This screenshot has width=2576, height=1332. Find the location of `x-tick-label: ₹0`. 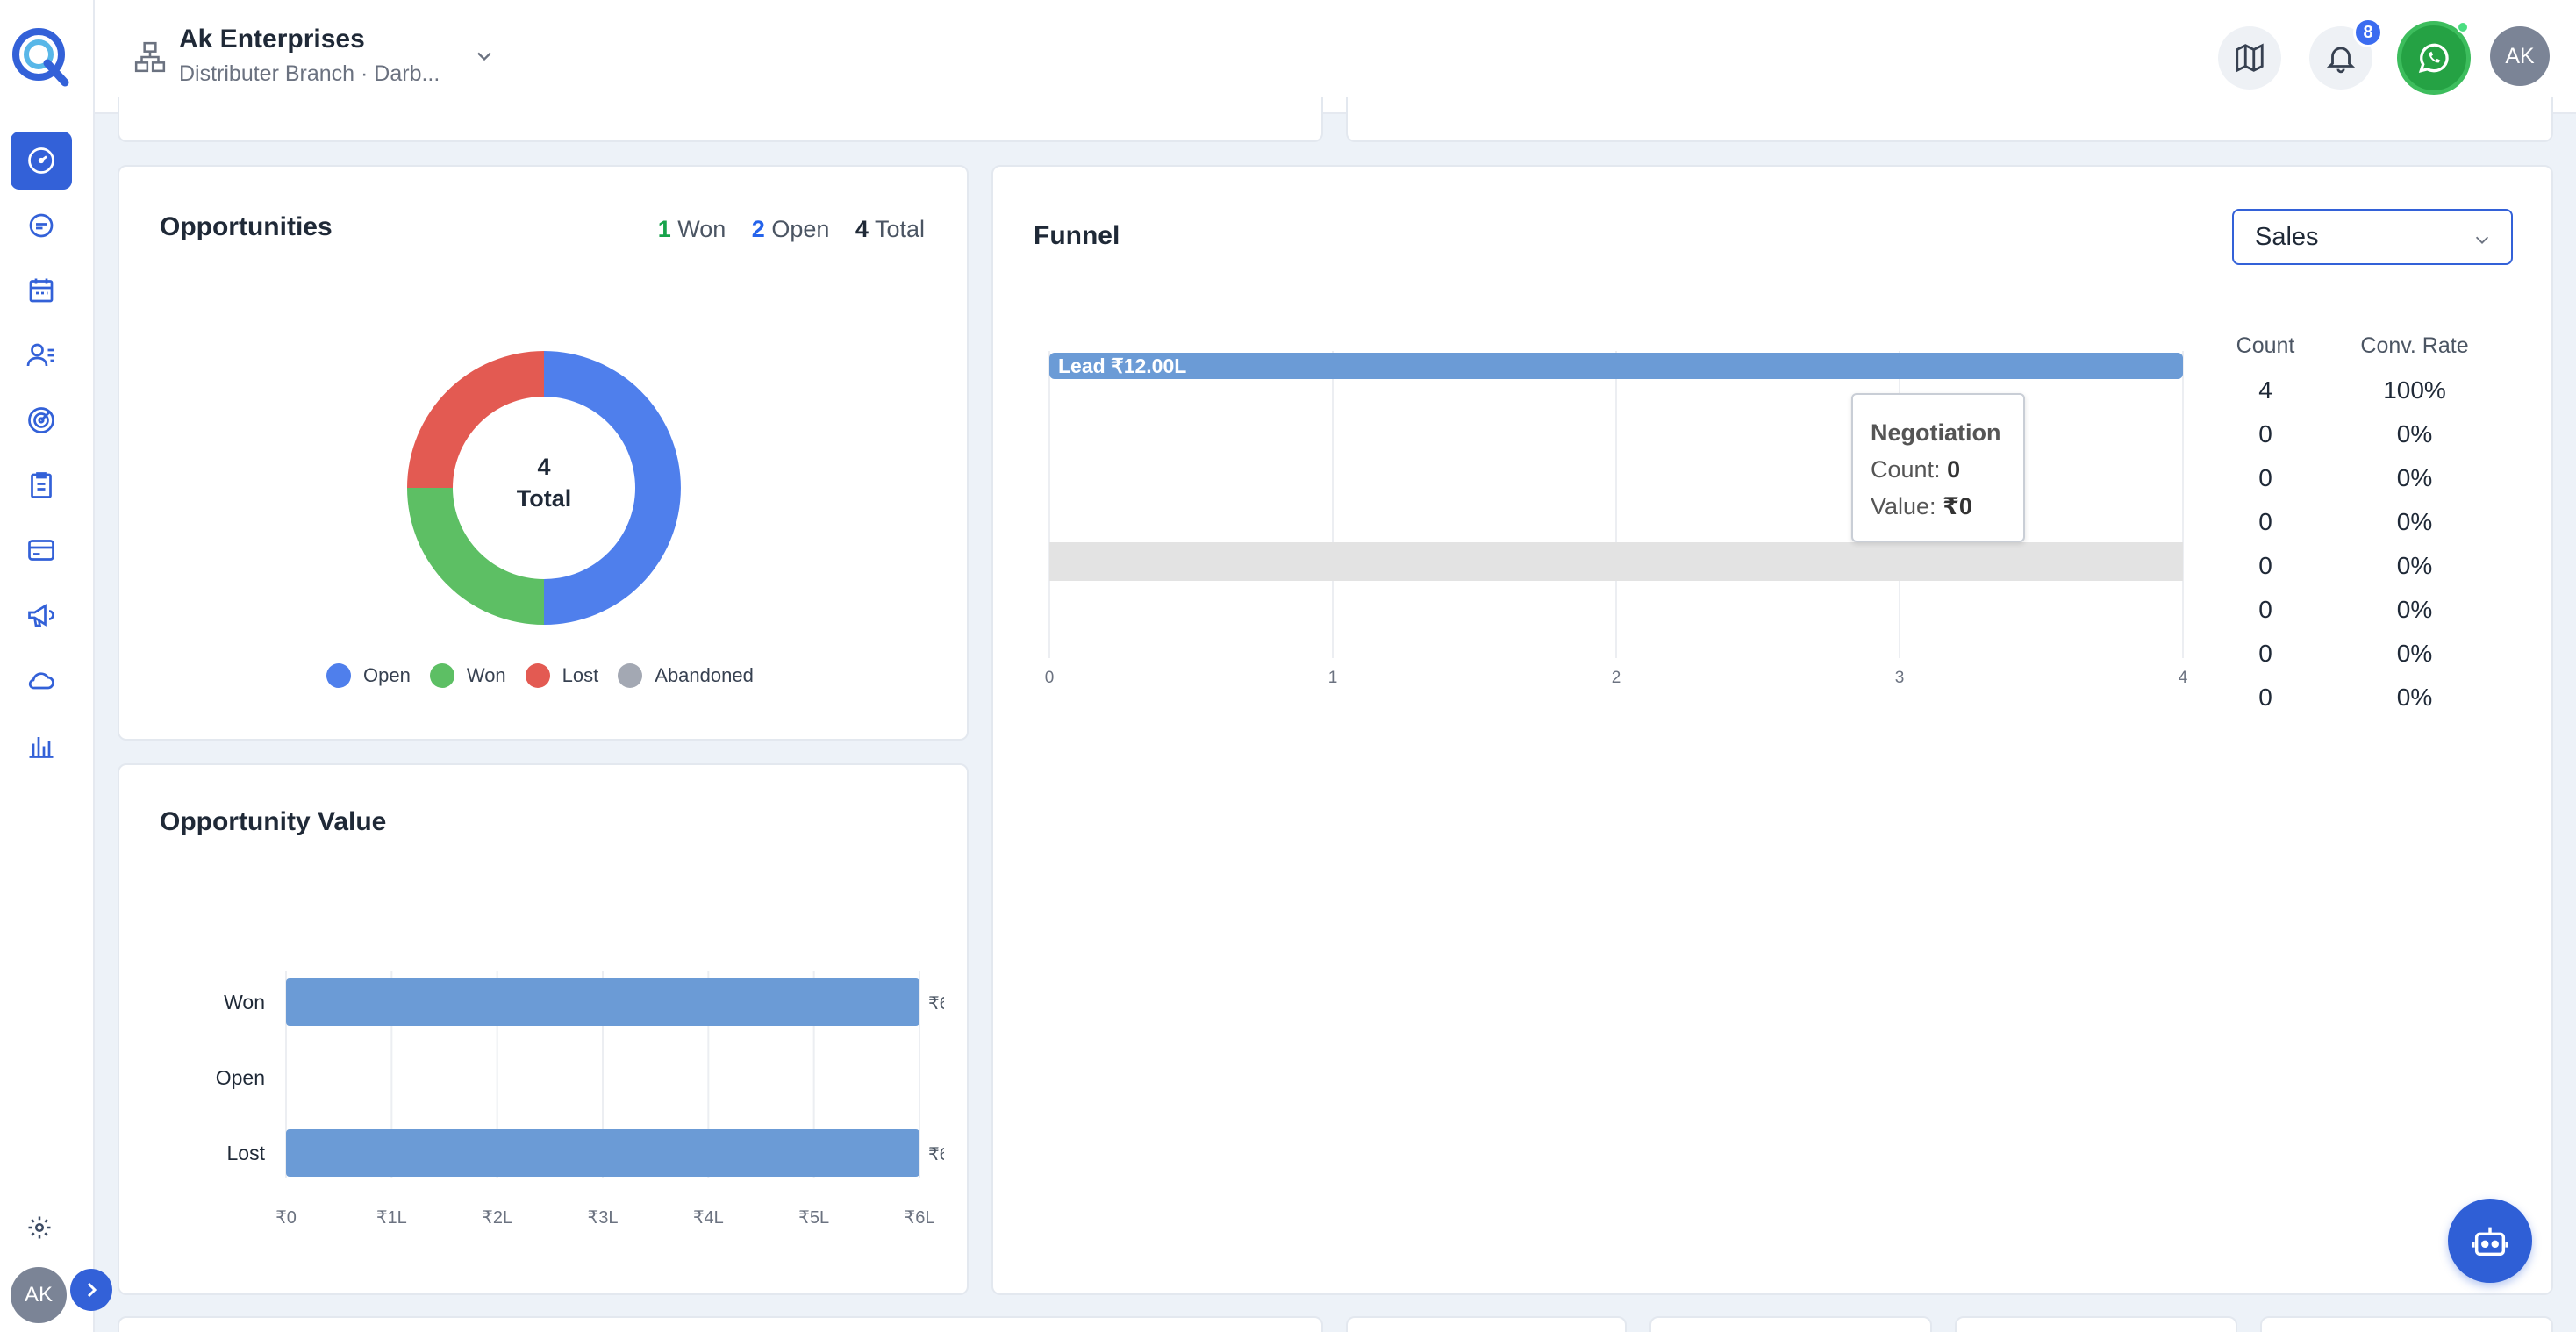

x-tick-label: ₹0 is located at coordinates (286, 1218).